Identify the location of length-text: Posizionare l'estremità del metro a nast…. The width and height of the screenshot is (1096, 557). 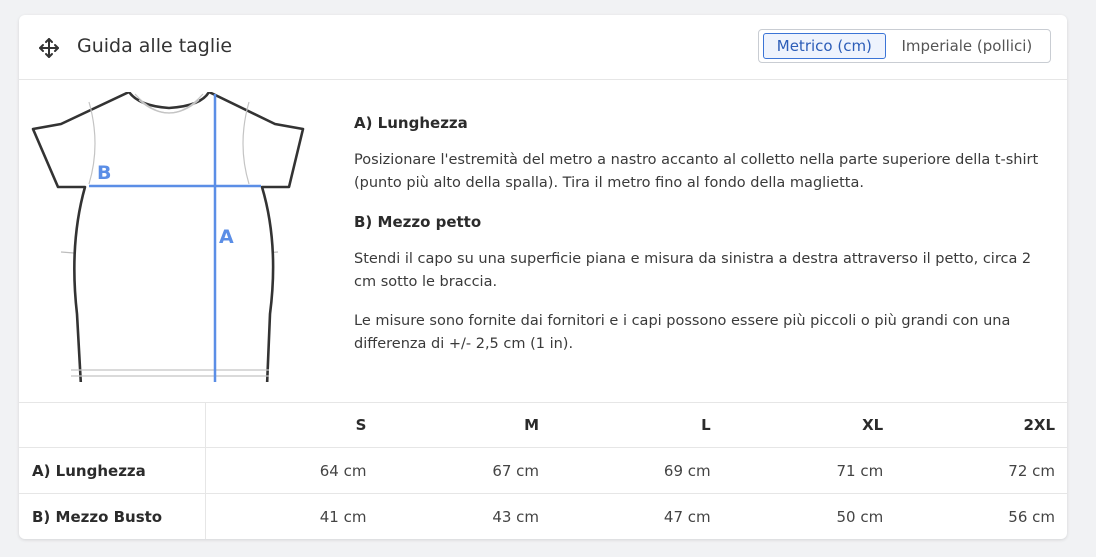
(696, 171).